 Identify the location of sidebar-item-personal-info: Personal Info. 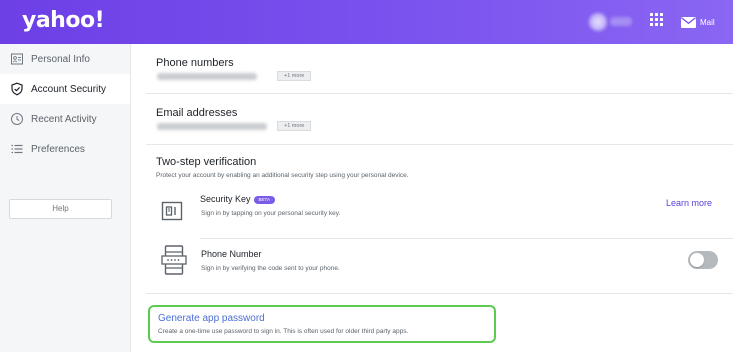
(65, 59).